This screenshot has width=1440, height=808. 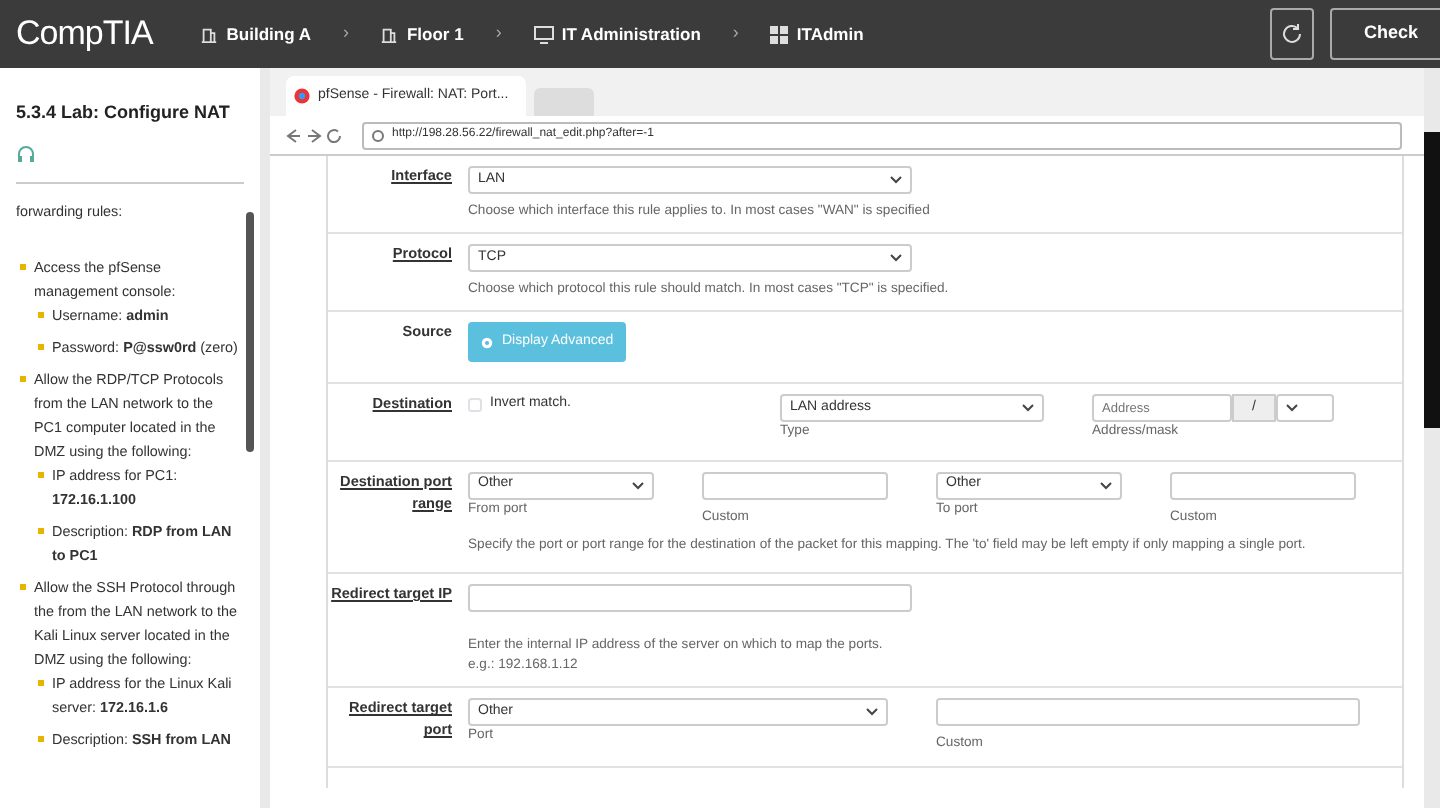 I want to click on browser-favicon-icon, so click(x=302, y=96).